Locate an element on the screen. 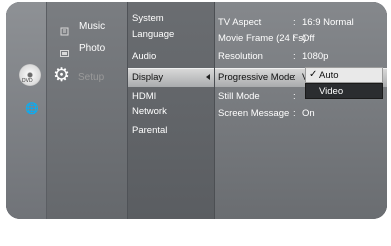  check-icon: ✓ is located at coordinates (313, 74).